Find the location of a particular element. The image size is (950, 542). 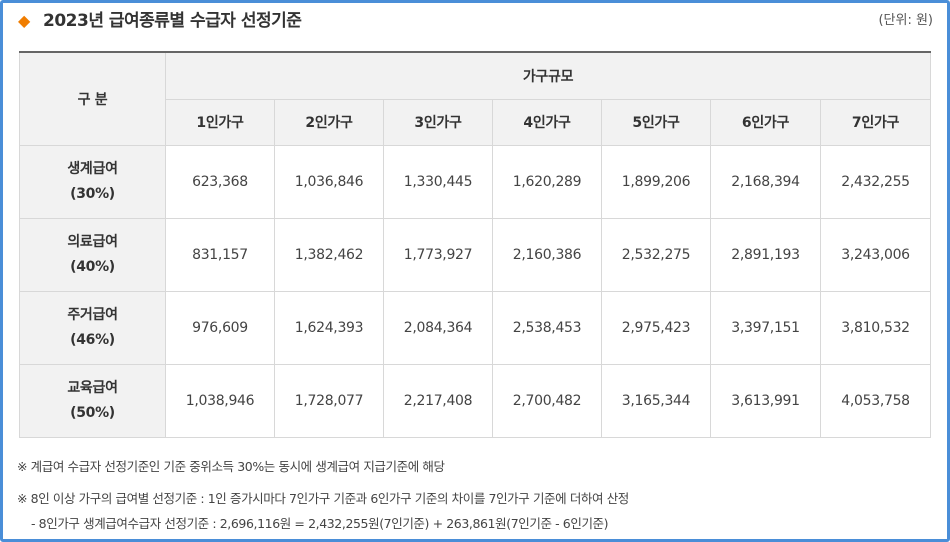

household-size-header: 가구규모 is located at coordinates (548, 75).